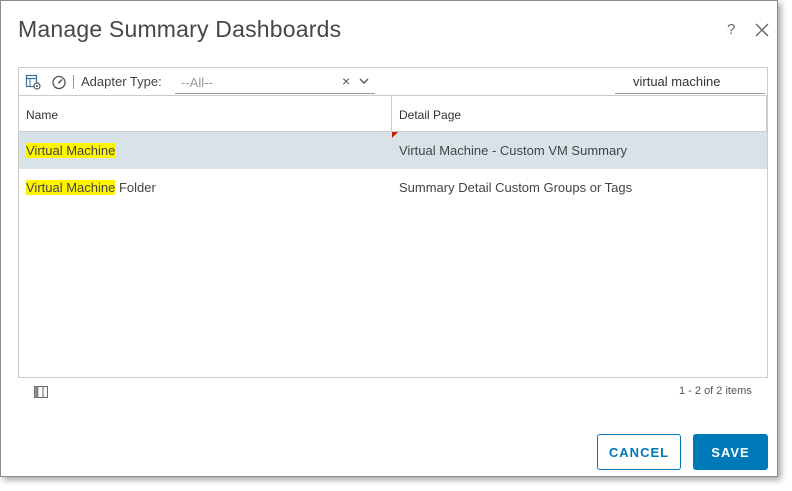 This screenshot has height=491, width=792. What do you see at coordinates (639, 452) in the screenshot?
I see `cancel-button: CANCEL` at bounding box center [639, 452].